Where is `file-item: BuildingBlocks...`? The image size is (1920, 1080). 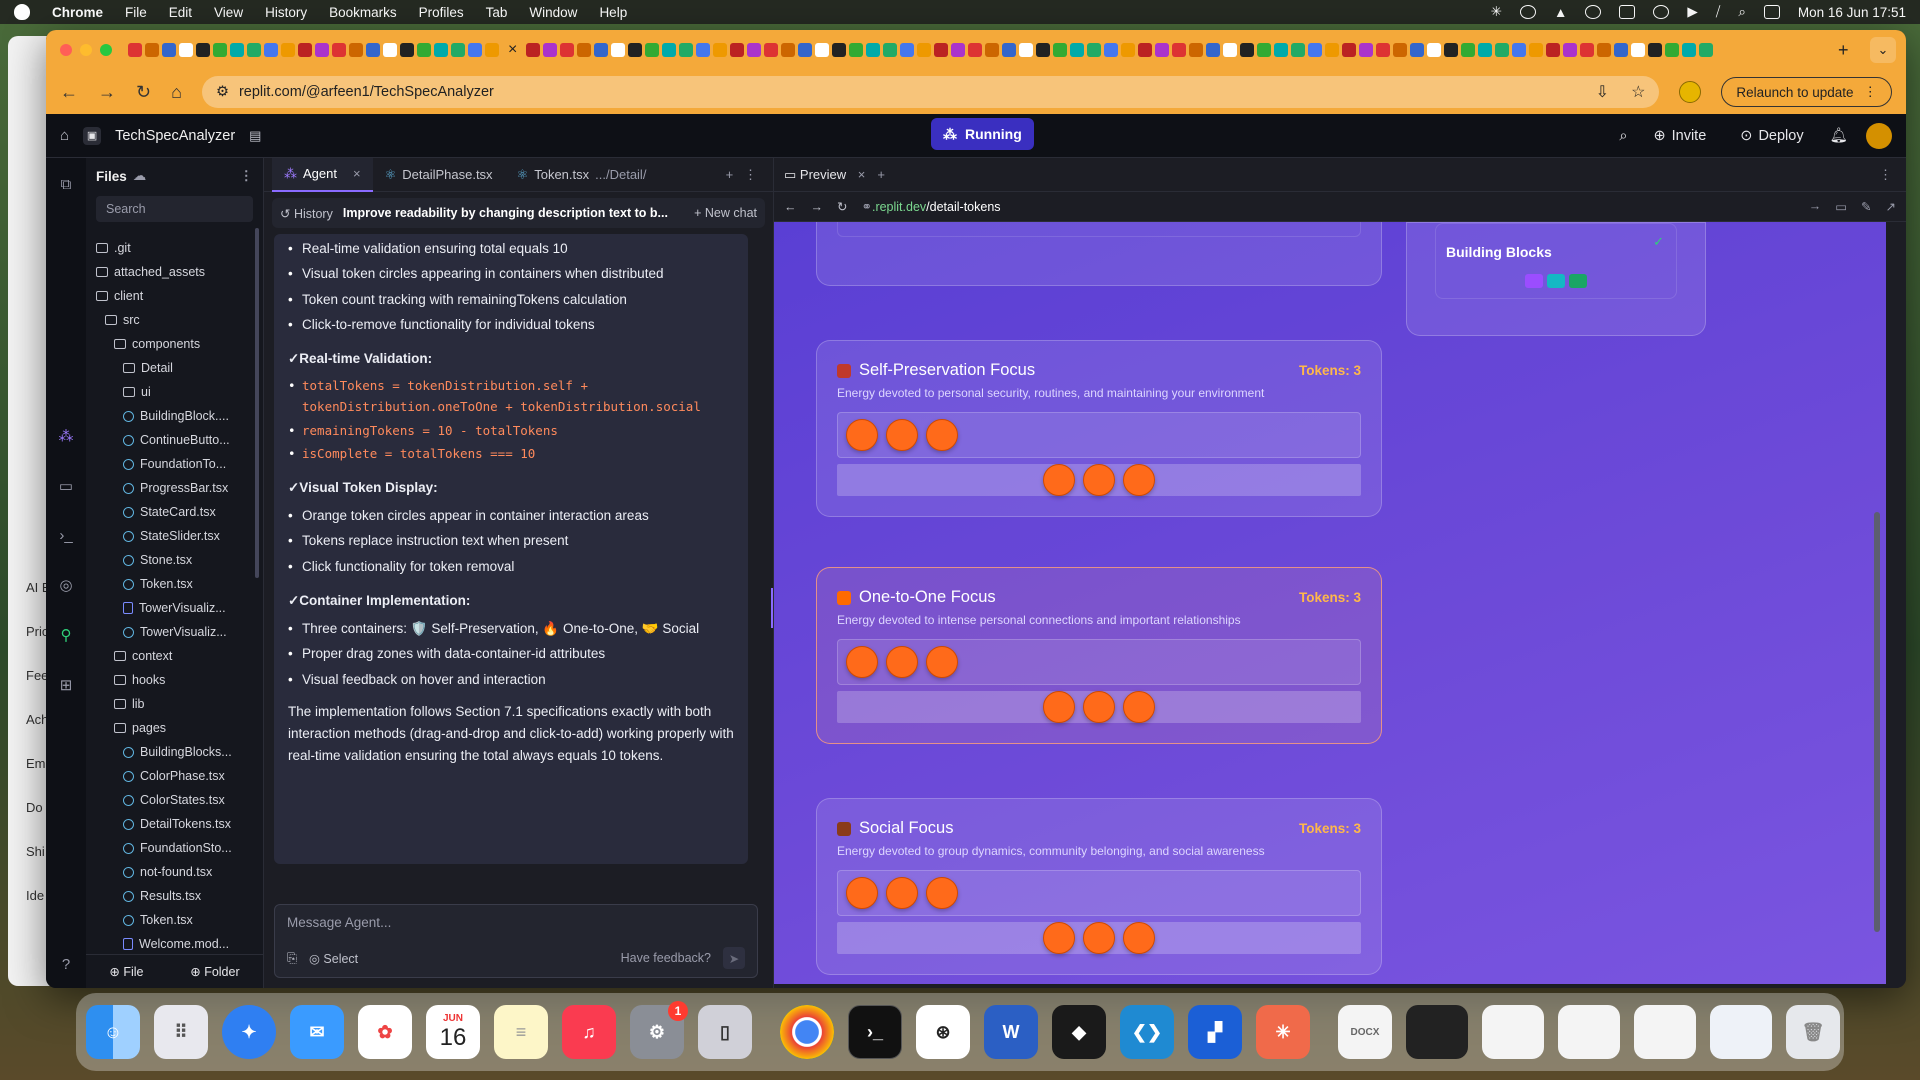 file-item: BuildingBlocks... is located at coordinates (177, 752).